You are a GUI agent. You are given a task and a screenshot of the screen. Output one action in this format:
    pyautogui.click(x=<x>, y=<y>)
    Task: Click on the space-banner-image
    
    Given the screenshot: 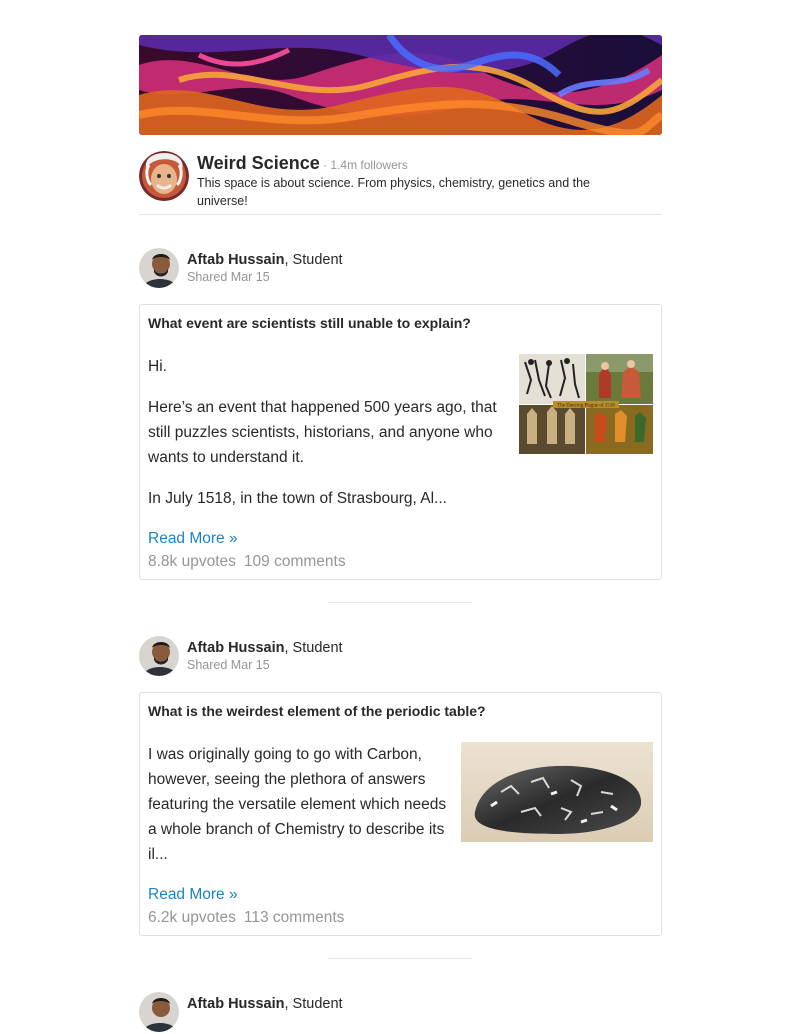 What is the action you would take?
    pyautogui.click(x=400, y=85)
    